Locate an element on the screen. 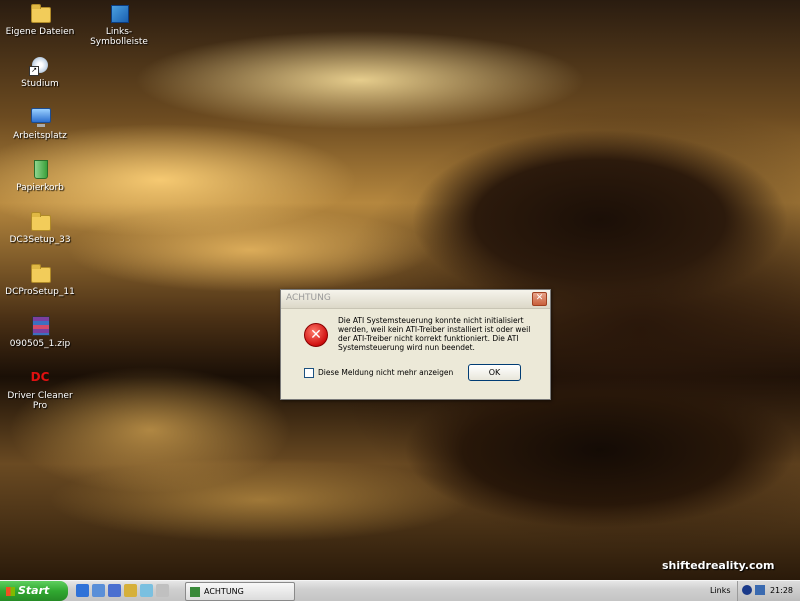 This screenshot has height=601, width=800. tray-network-icon is located at coordinates (747, 590).